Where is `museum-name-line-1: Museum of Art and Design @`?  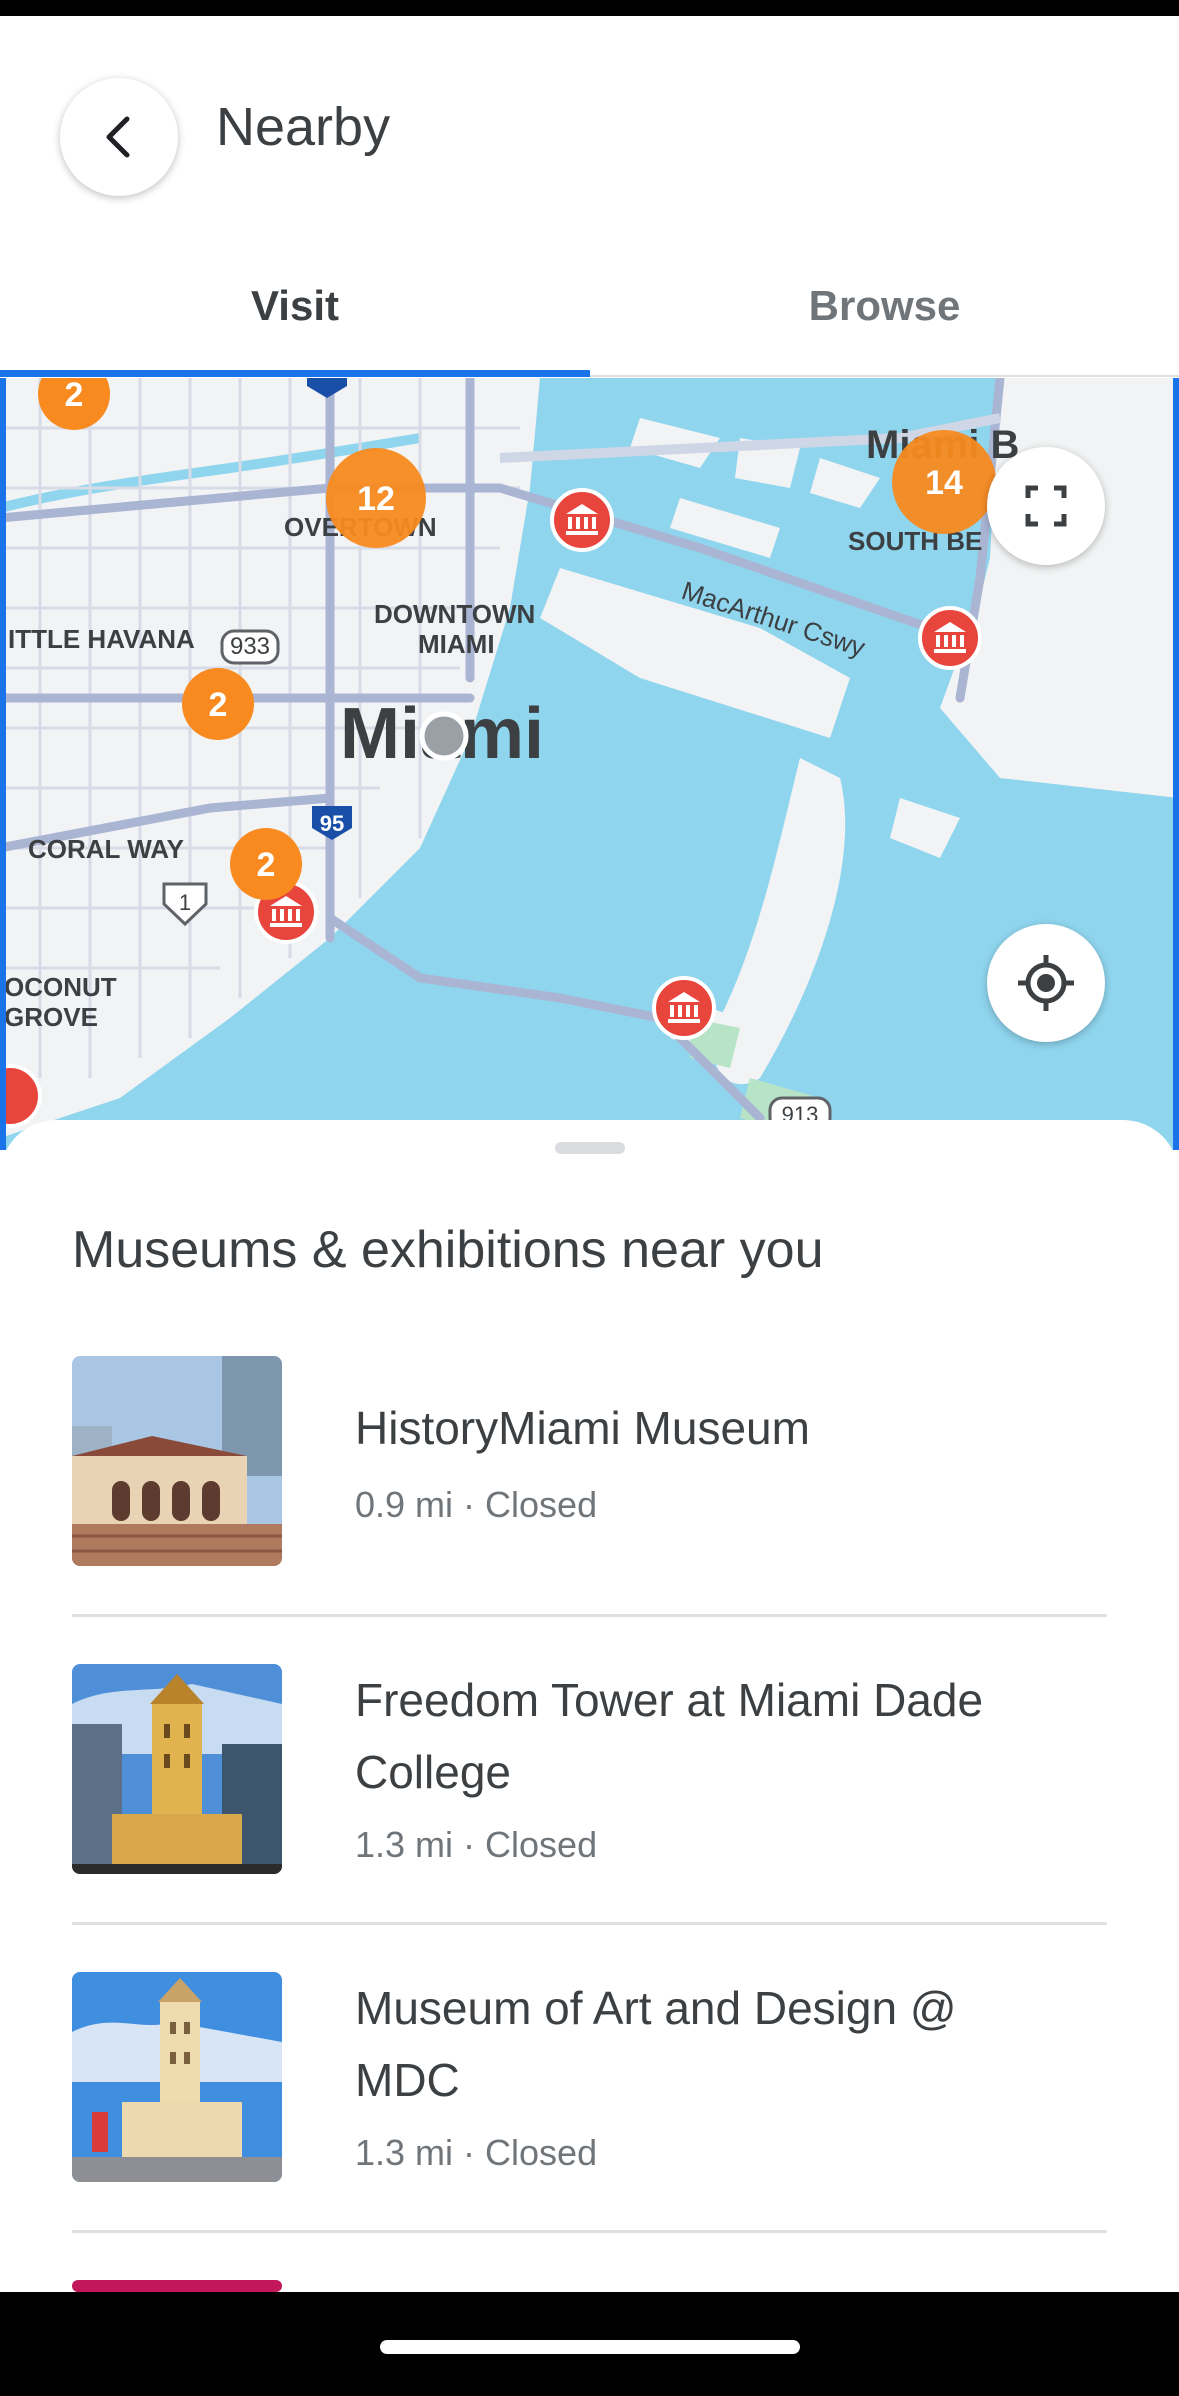 museum-name-line-1: Museum of Art and Design @ is located at coordinates (656, 2008).